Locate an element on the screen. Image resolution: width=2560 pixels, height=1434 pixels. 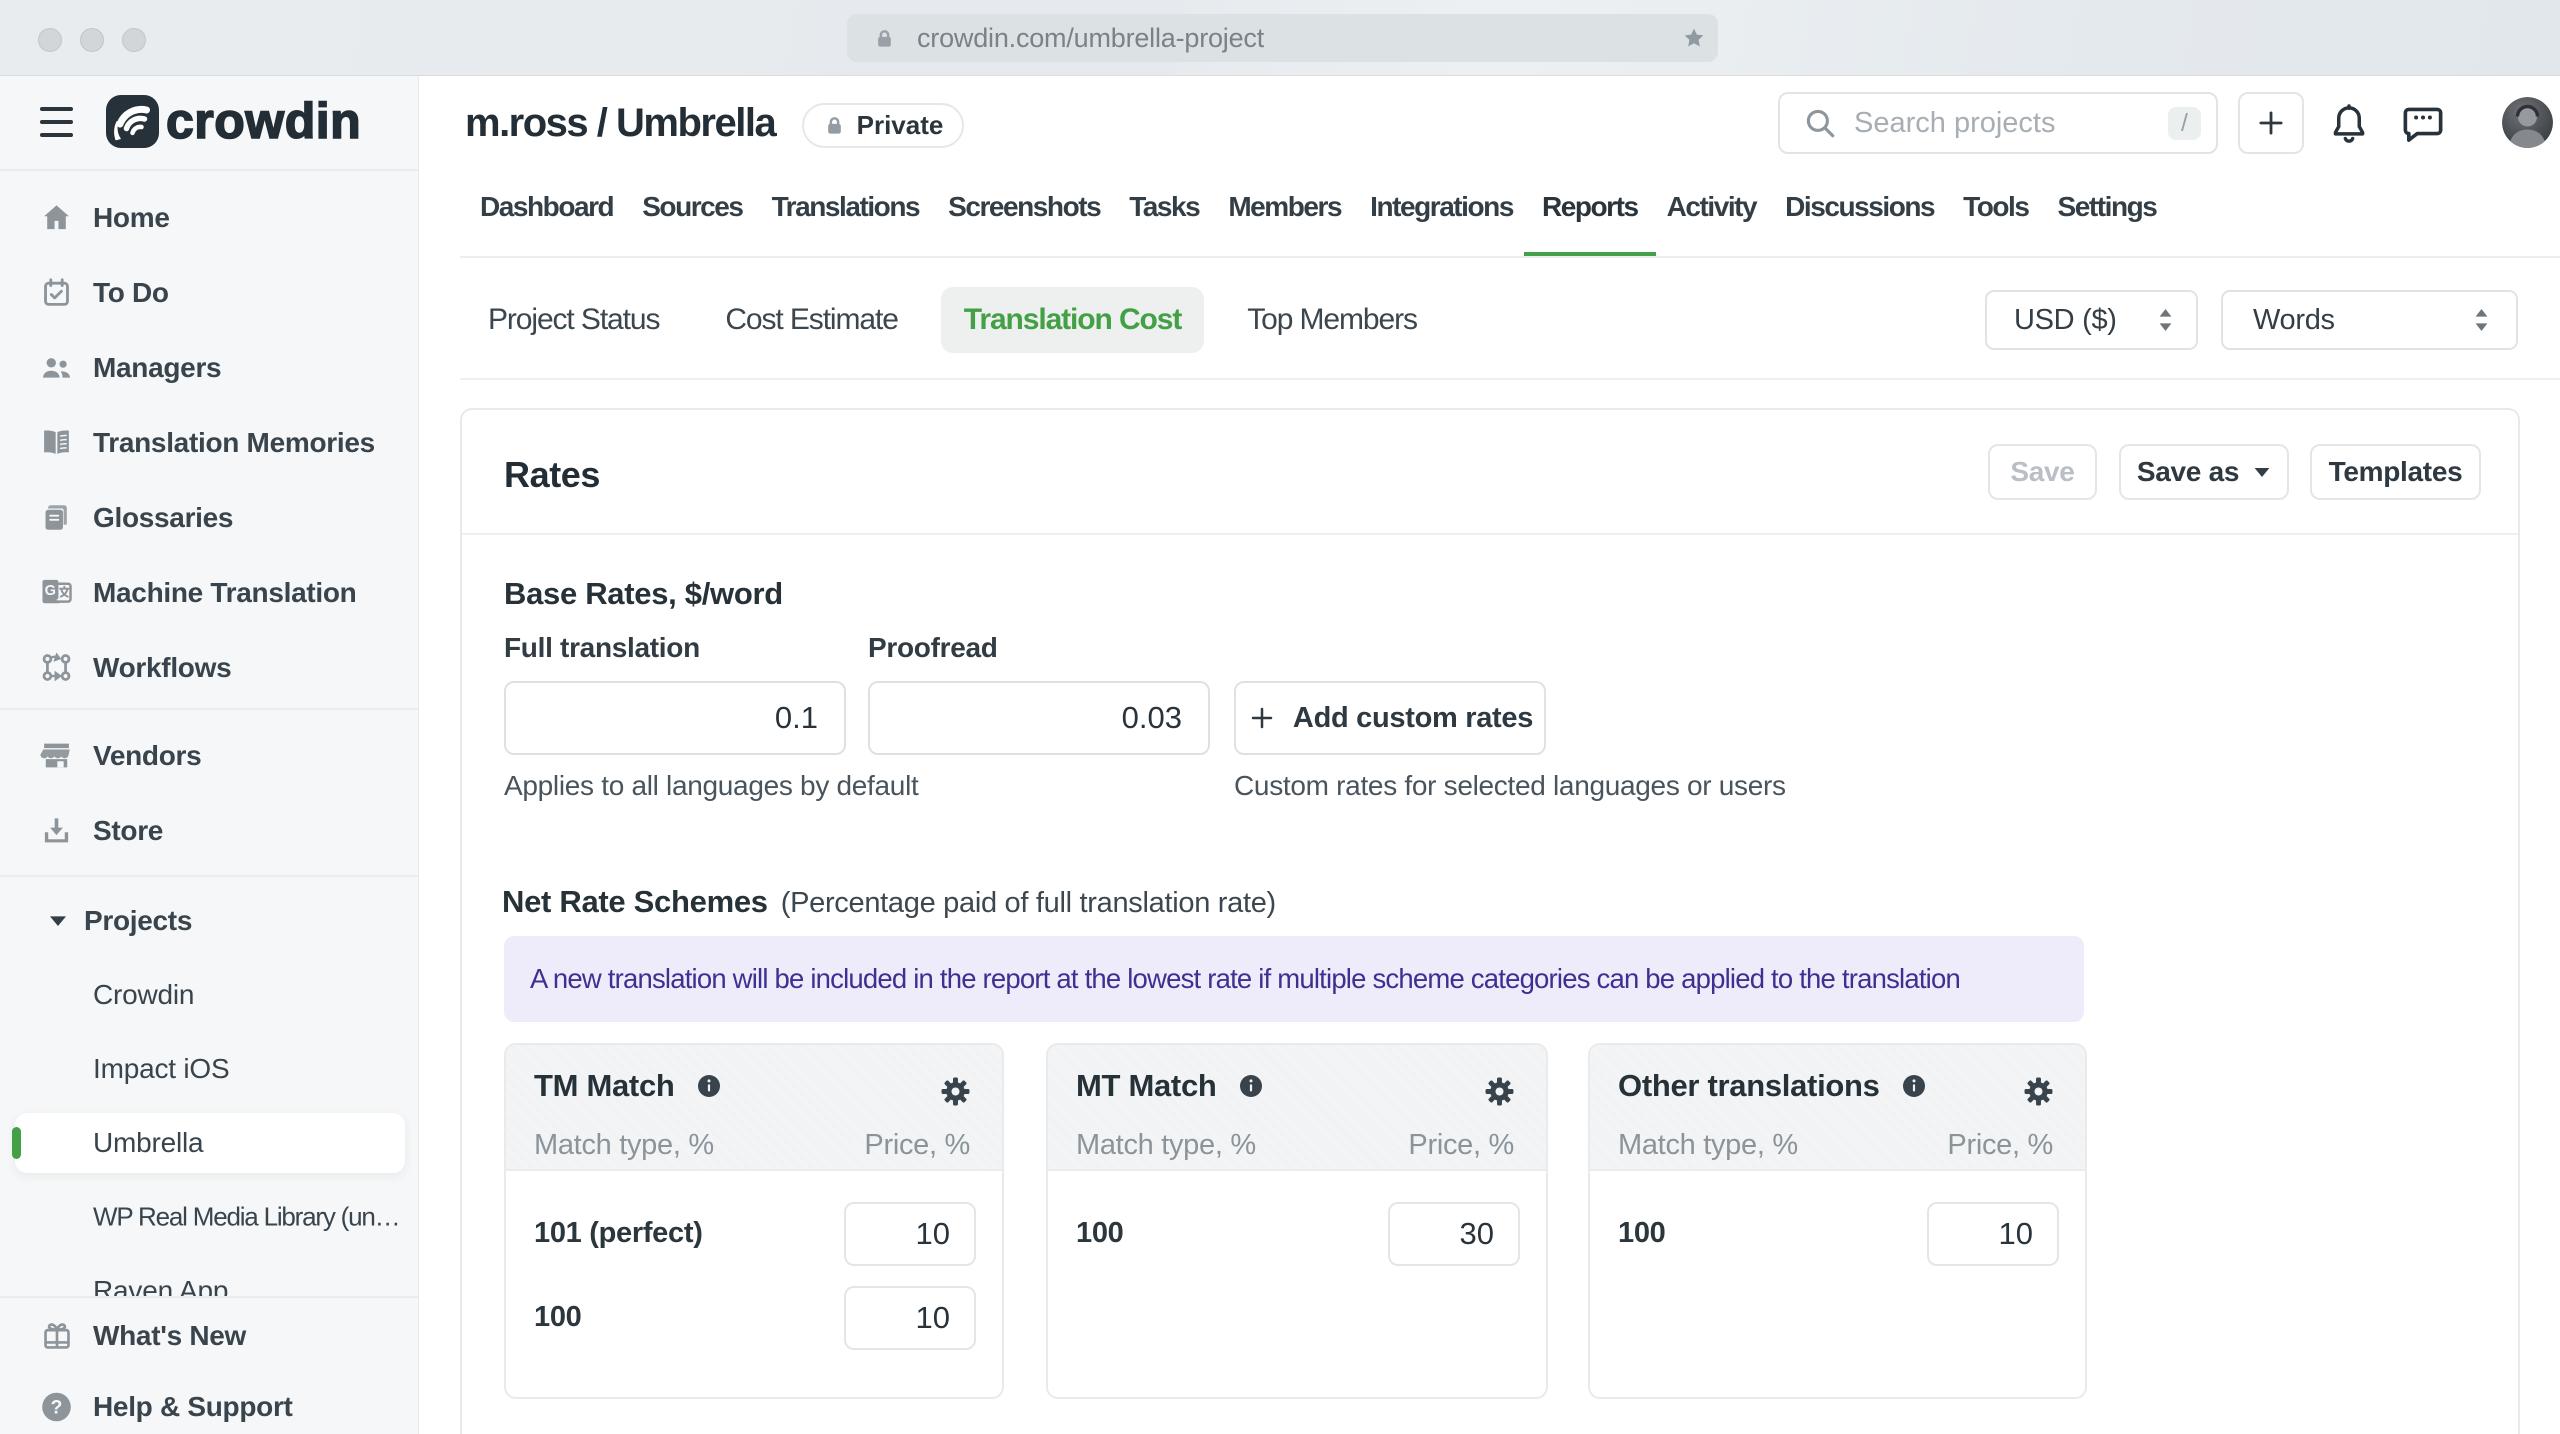
tab-reports: Reports is located at coordinates (1590, 218).